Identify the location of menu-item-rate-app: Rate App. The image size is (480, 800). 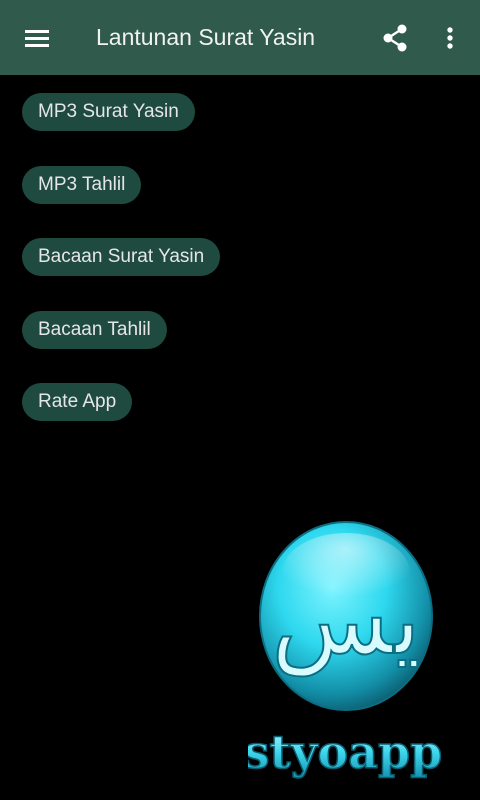
(77, 402).